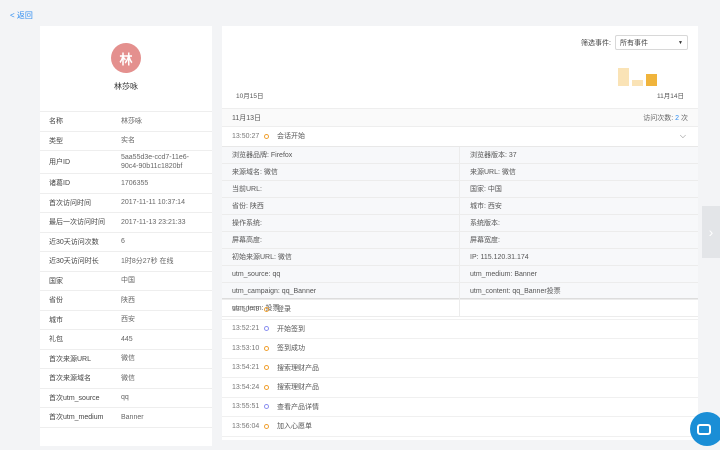 The image size is (720, 450). What do you see at coordinates (246, 136) in the screenshot?
I see `event-time: 13:50:27` at bounding box center [246, 136].